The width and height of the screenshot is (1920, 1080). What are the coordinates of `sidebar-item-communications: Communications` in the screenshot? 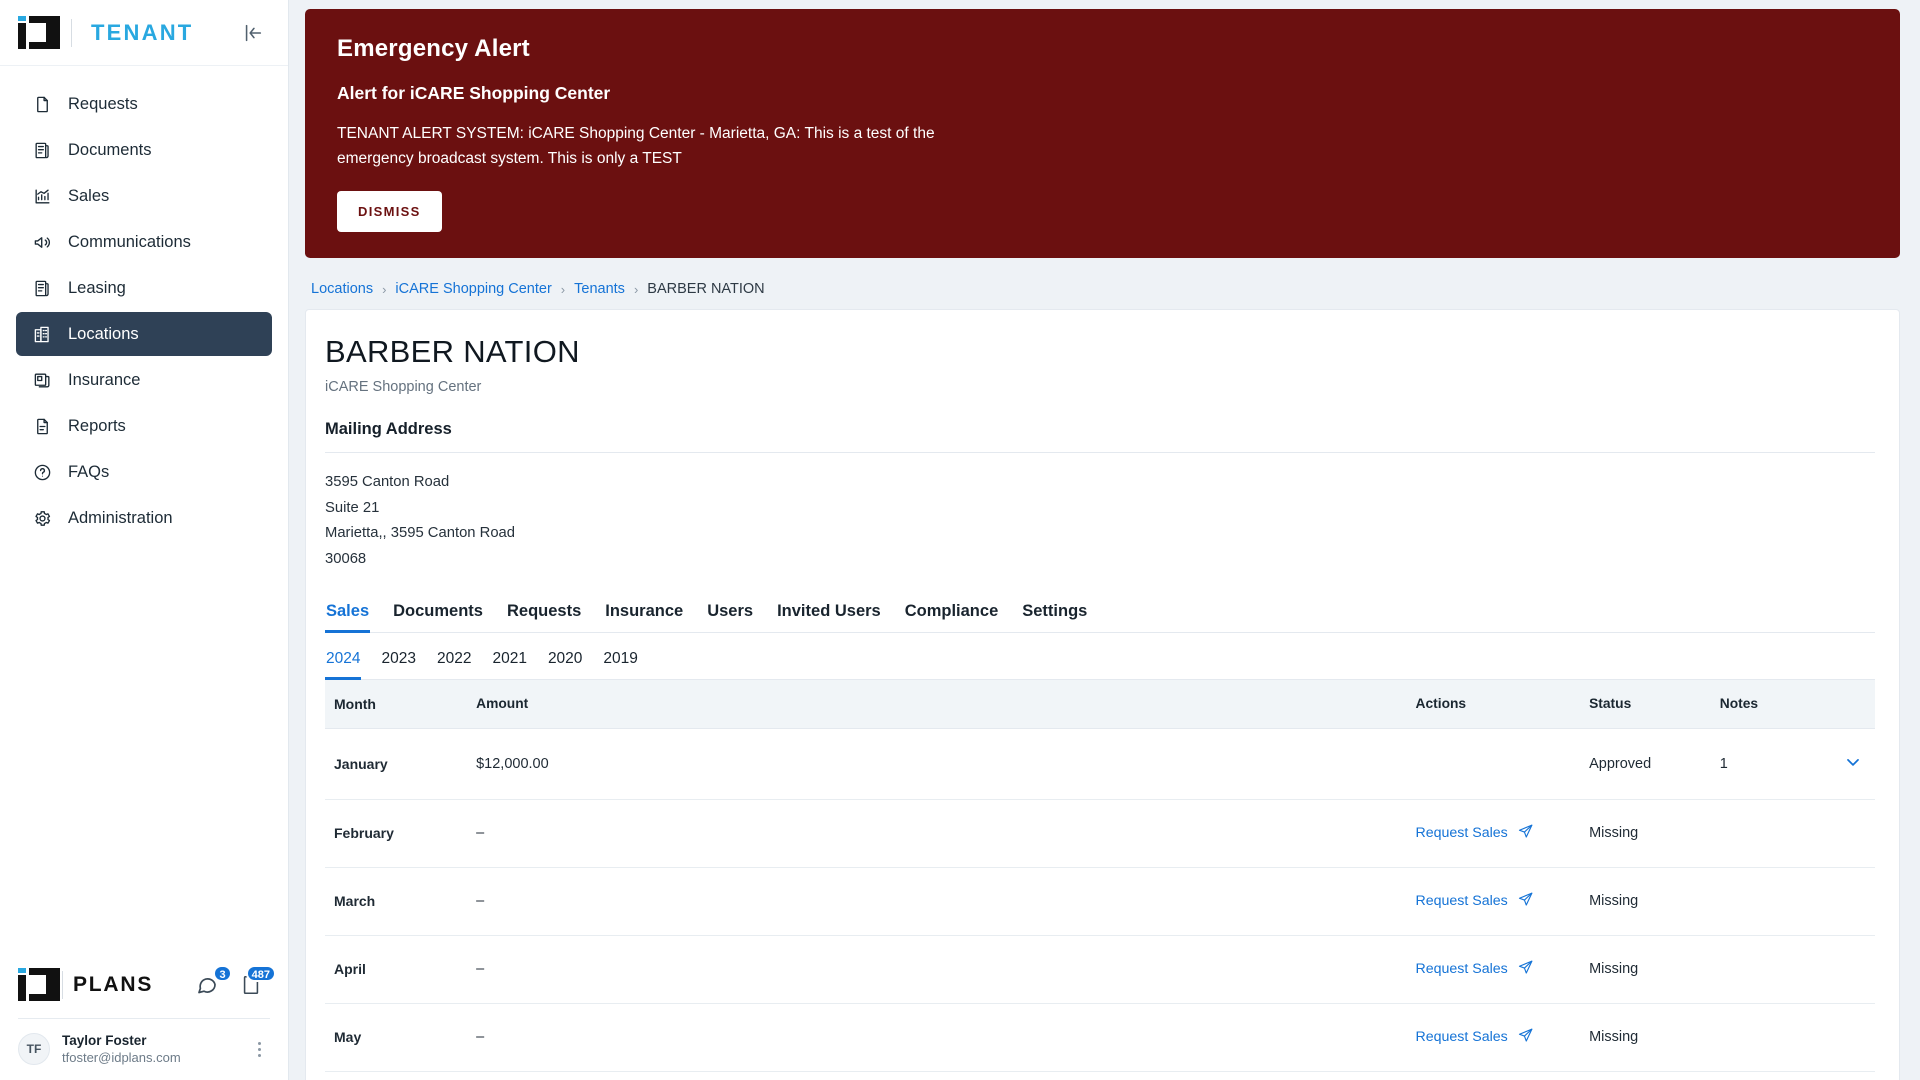 It's located at (144, 242).